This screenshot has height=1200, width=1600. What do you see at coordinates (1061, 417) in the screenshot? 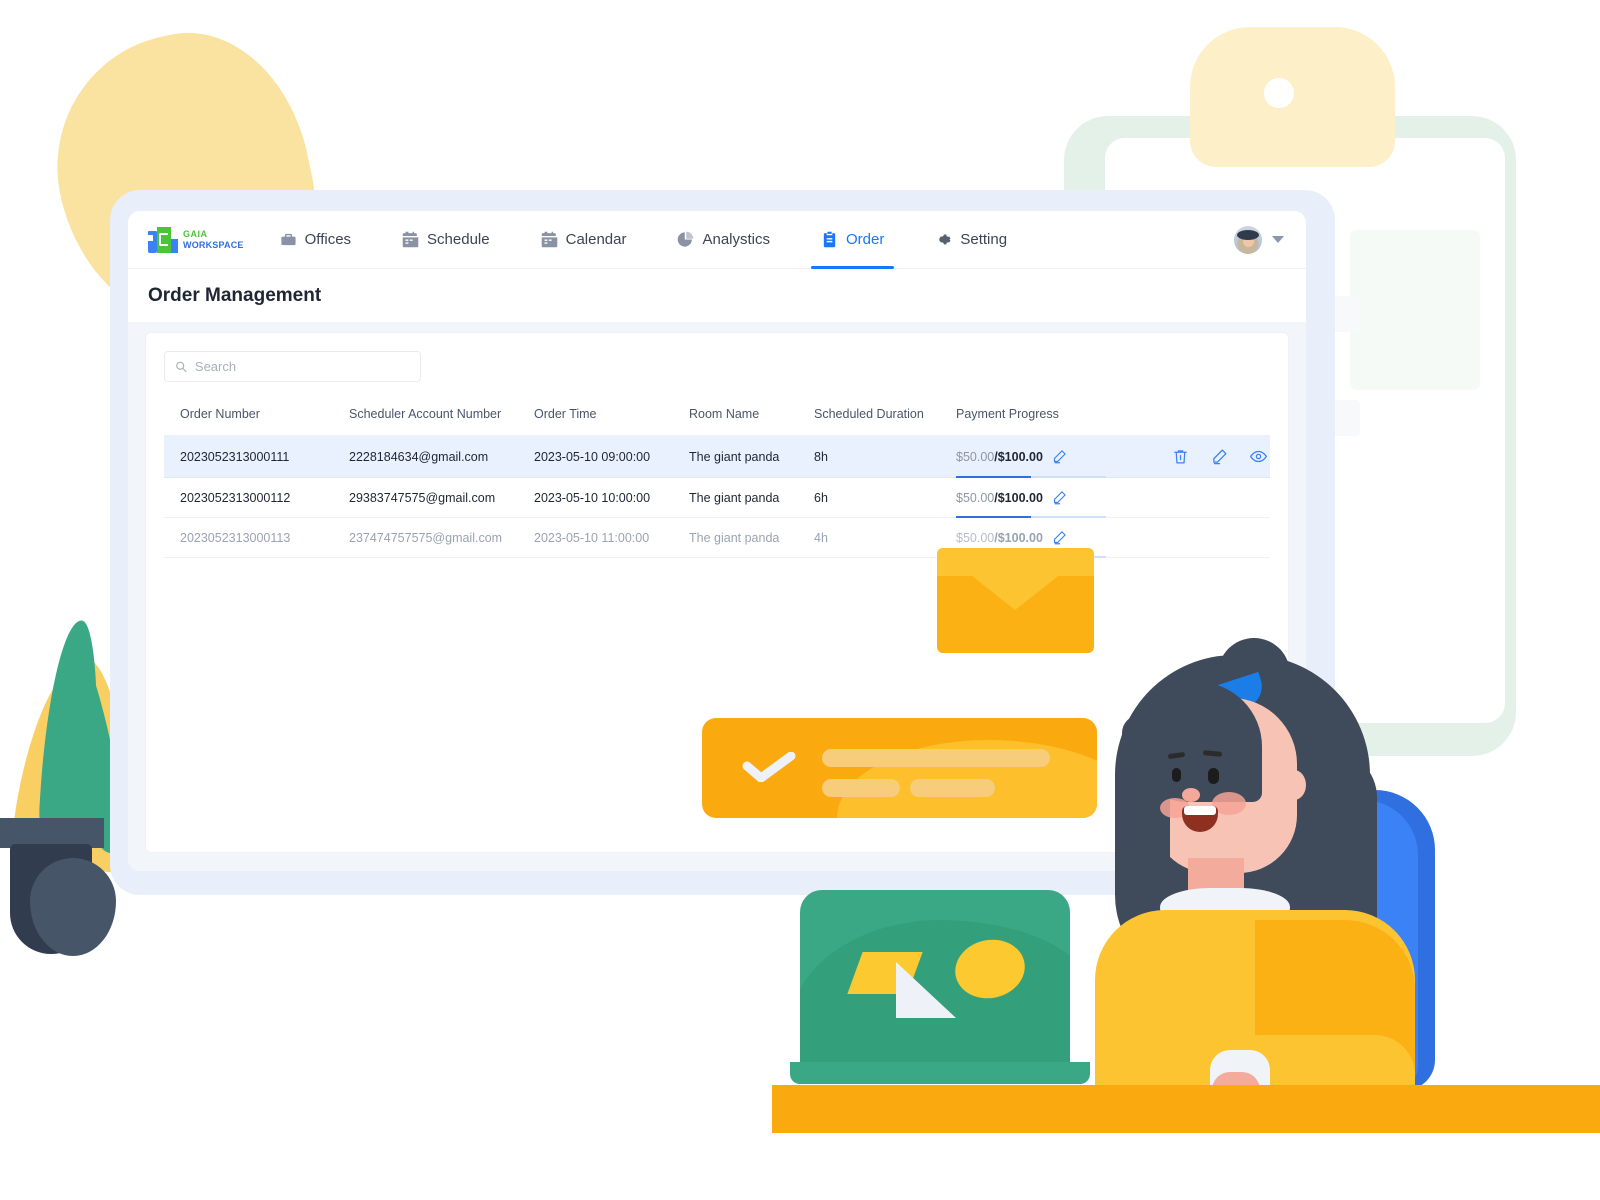
I see `column-header-payment-progress: Payment Progress` at bounding box center [1061, 417].